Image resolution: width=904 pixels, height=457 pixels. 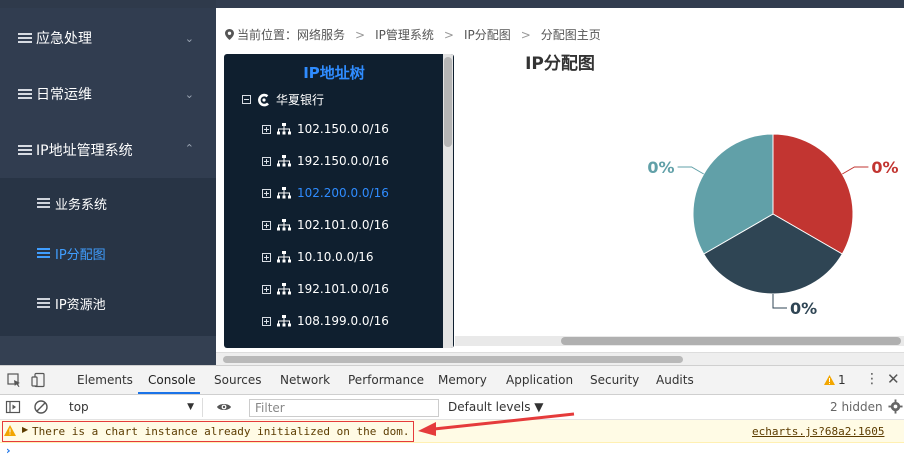 What do you see at coordinates (224, 407) in the screenshot?
I see `eye-icon` at bounding box center [224, 407].